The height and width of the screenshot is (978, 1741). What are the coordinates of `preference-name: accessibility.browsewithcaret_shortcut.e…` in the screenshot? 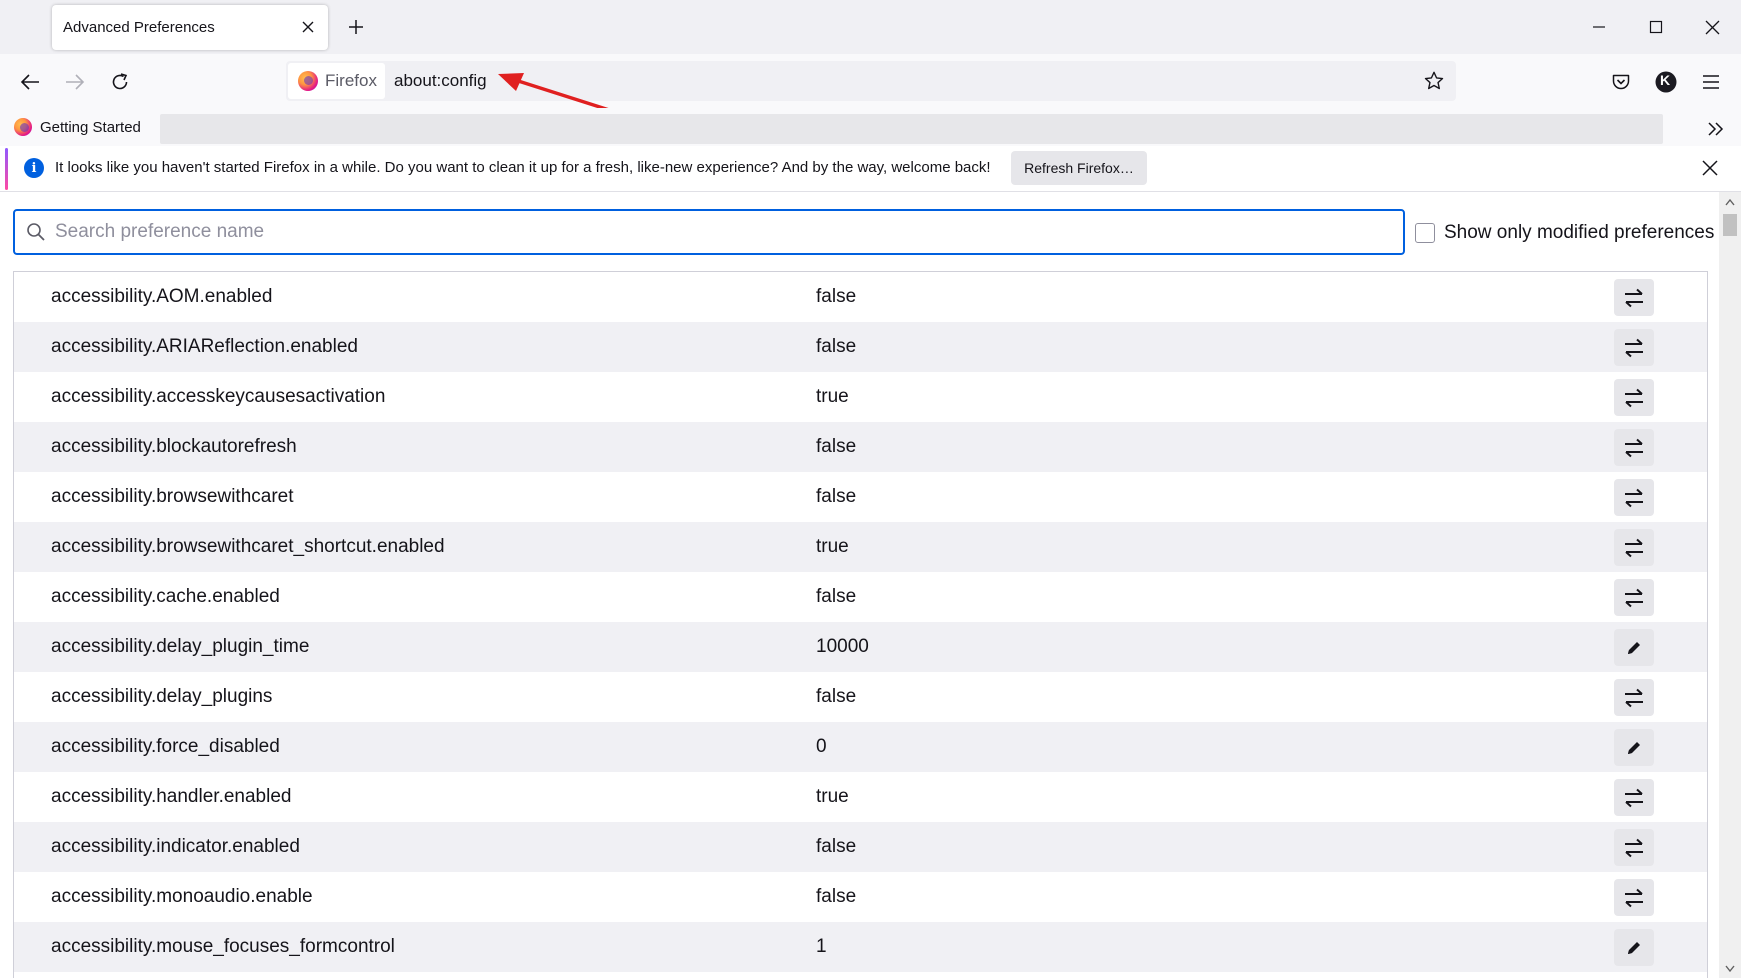 It's located at (248, 546).